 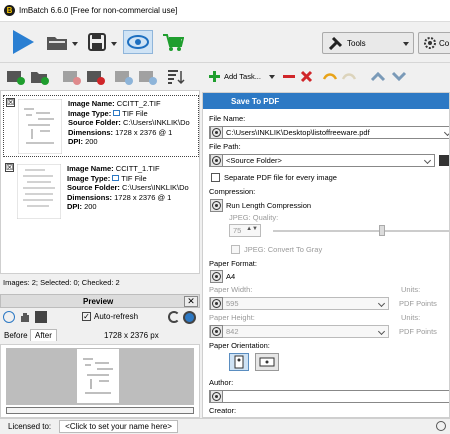 I want to click on landscape-button, so click(x=267, y=362).